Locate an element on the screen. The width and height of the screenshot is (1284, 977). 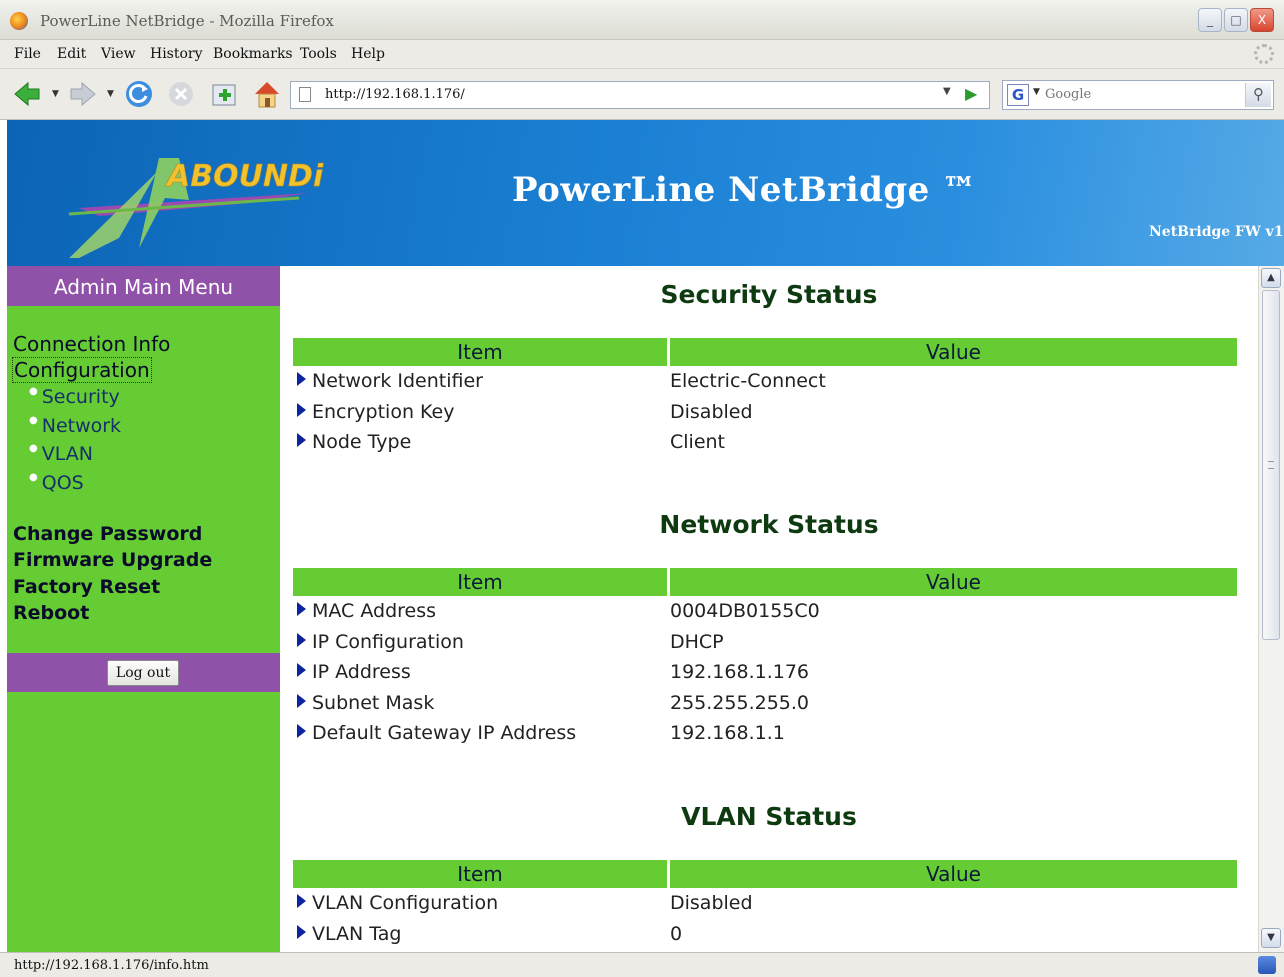
network-row-value: DHCP is located at coordinates (697, 642).